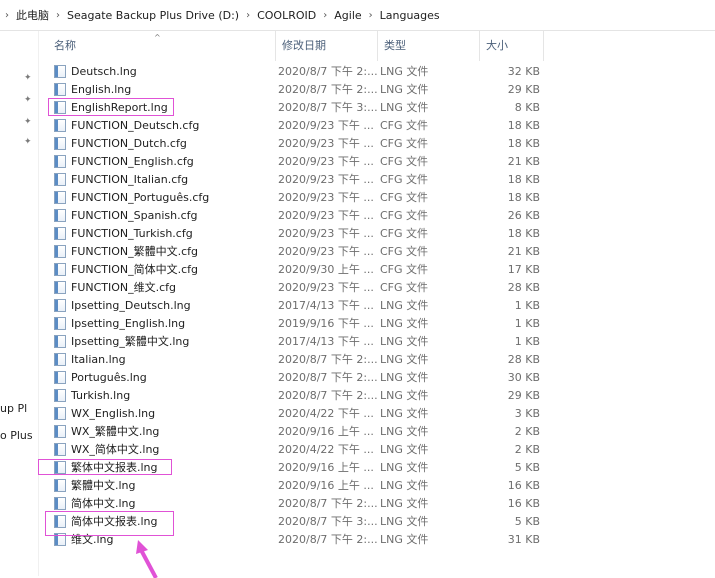 This screenshot has width=715, height=578. I want to click on file-row: WX_繁體中文.lng 2020/9/16 上午 ... LNG 文件 2 KB, so click(294, 431).